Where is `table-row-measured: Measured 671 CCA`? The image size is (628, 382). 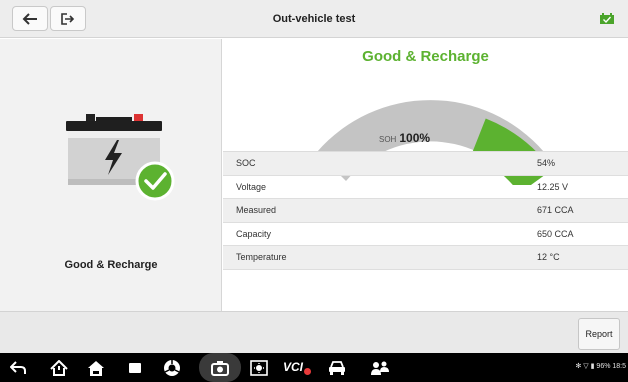 table-row-measured: Measured 671 CCA is located at coordinates (425, 211).